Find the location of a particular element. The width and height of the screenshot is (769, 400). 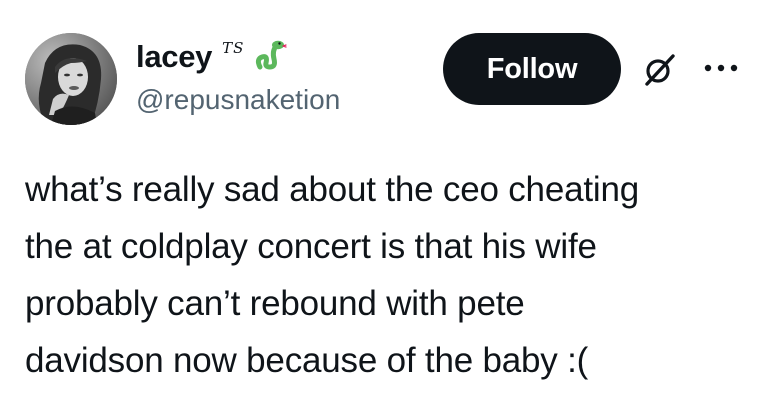

grok-icon is located at coordinates (659, 70).